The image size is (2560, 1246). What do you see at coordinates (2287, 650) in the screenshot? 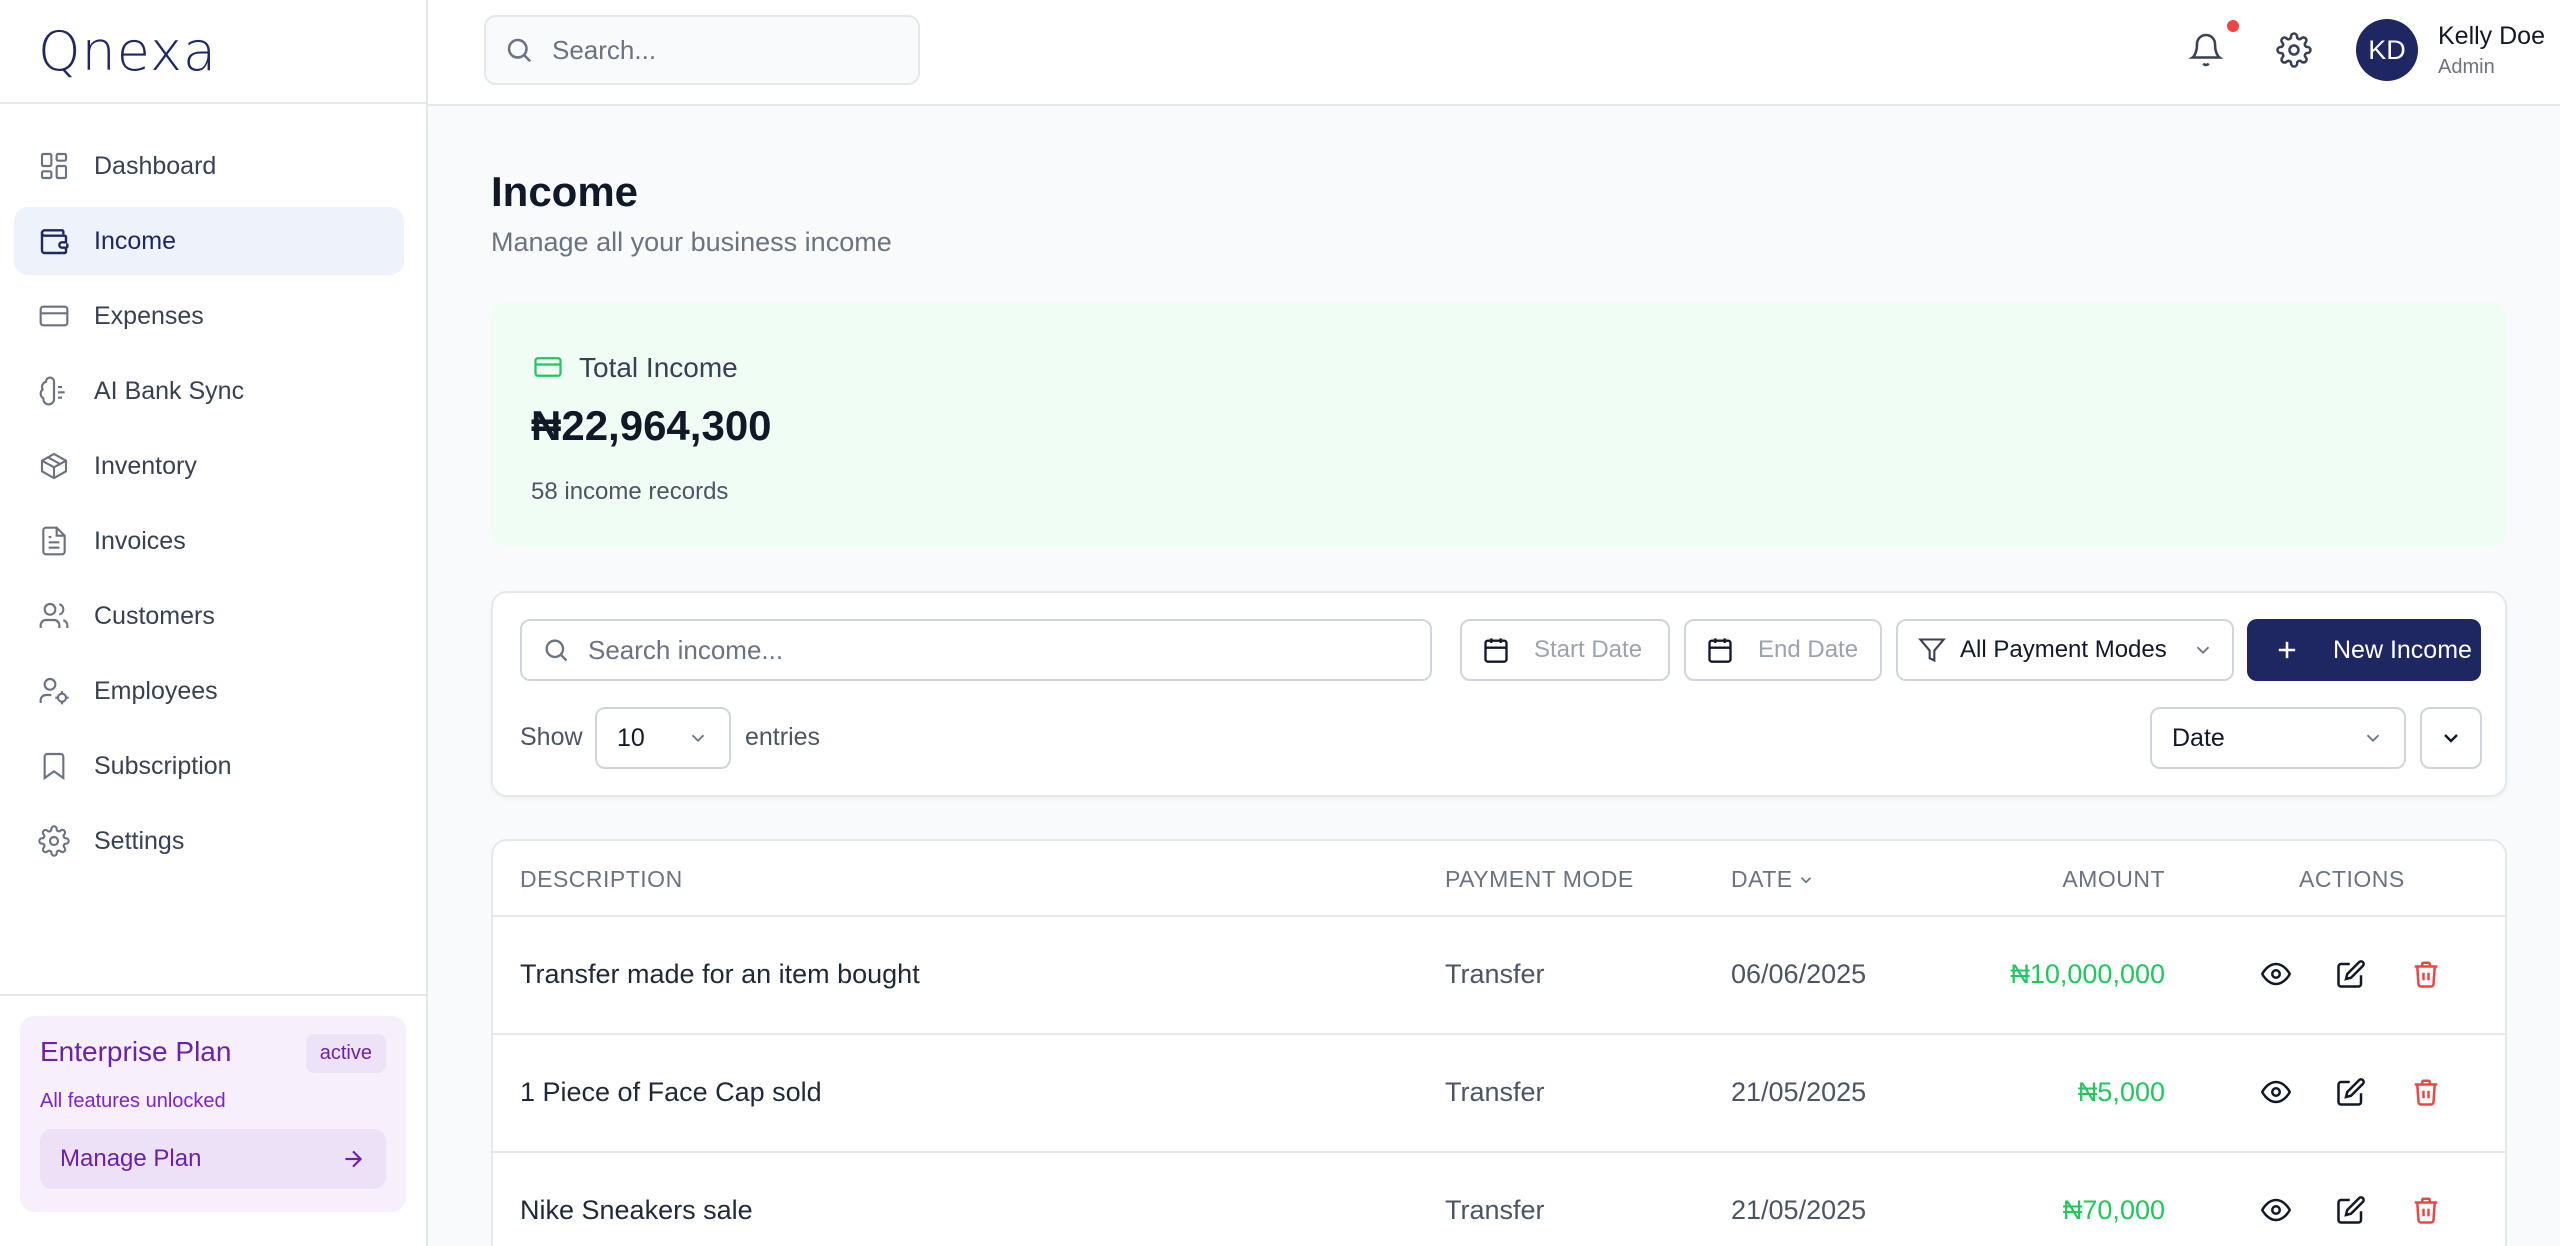
I see `plus-icon` at bounding box center [2287, 650].